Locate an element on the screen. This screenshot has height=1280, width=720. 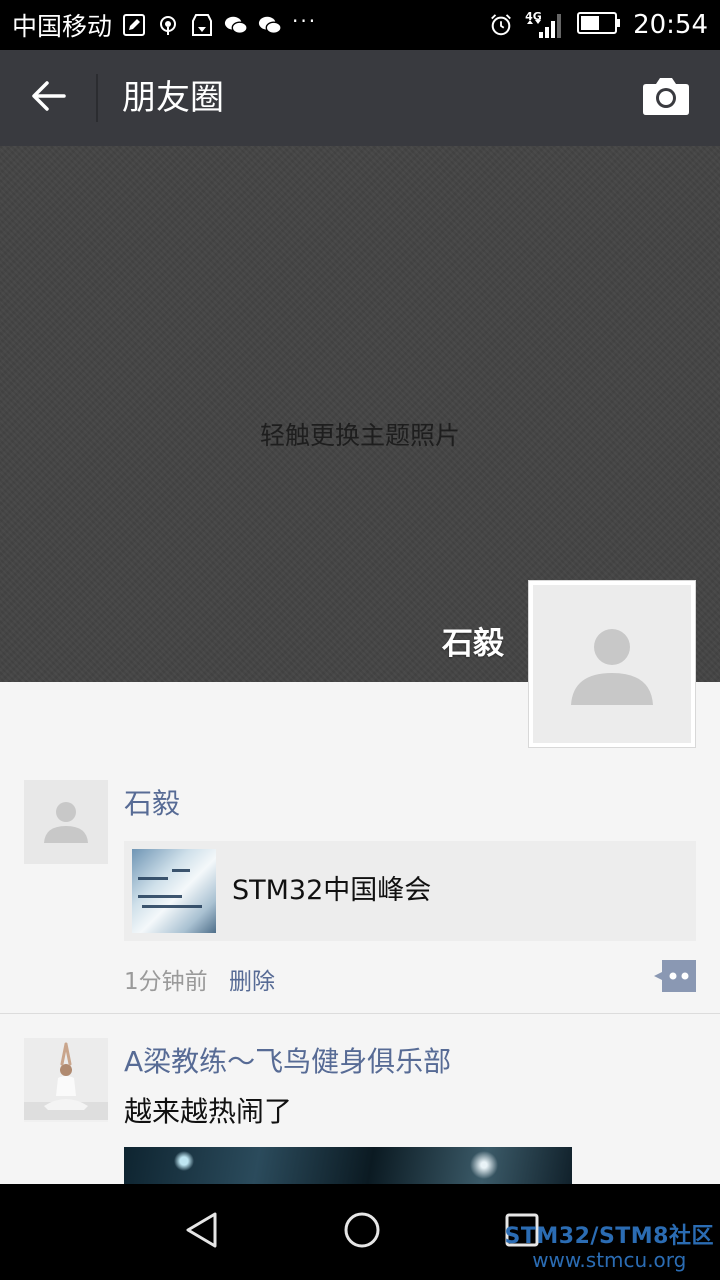
nav-back-button is located at coordinates (202, 1232).